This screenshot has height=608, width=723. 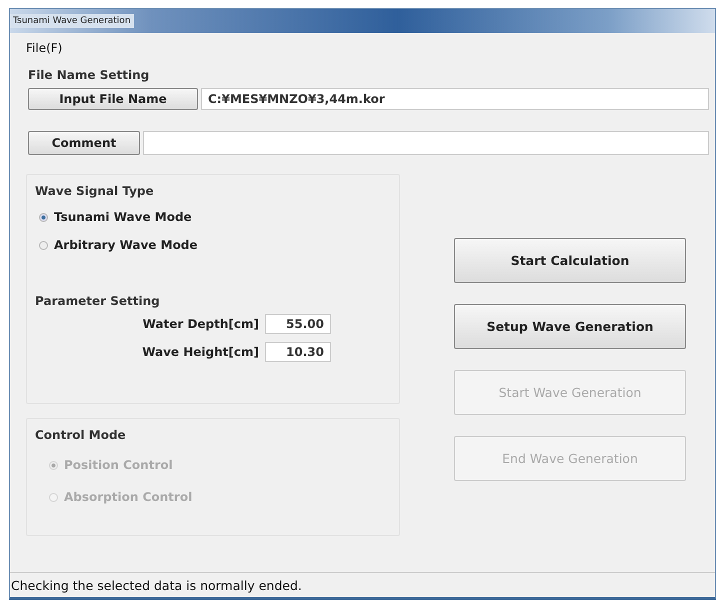 What do you see at coordinates (84, 143) in the screenshot?
I see `comment-button: Comment` at bounding box center [84, 143].